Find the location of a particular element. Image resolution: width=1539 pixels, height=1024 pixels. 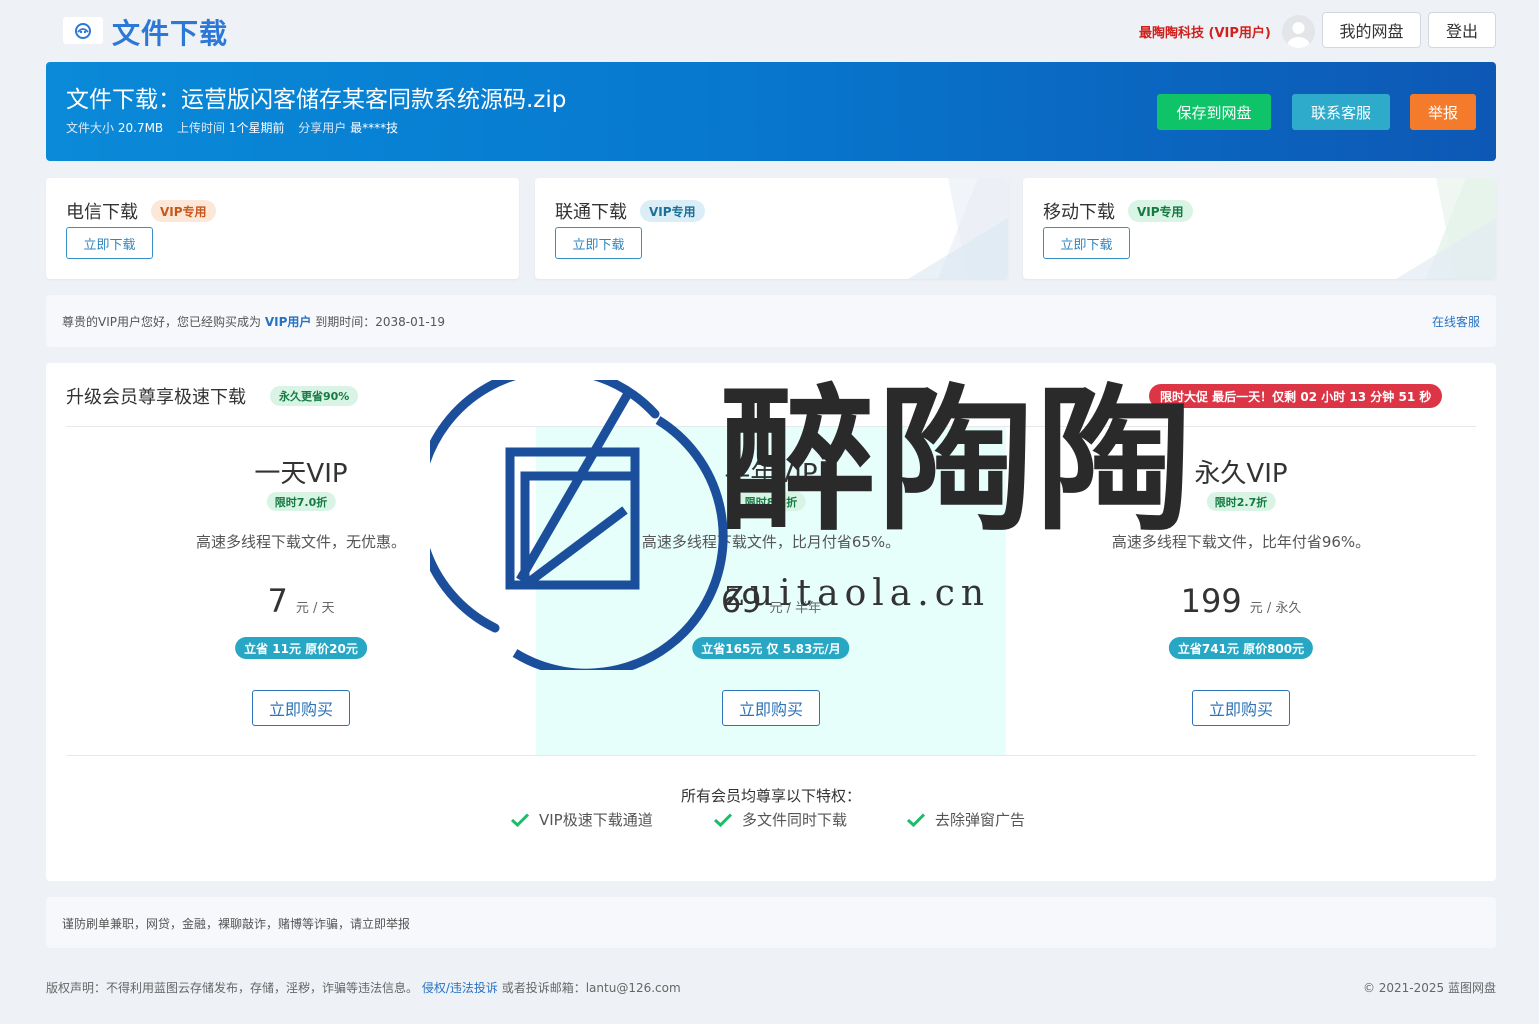

perk-label: 多文件同时下载 is located at coordinates (795, 820).